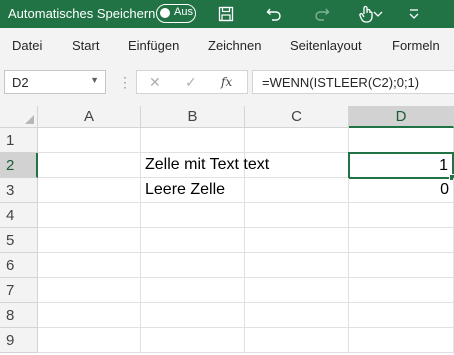 This screenshot has width=454, height=355. I want to click on cell-a9, so click(89, 340).